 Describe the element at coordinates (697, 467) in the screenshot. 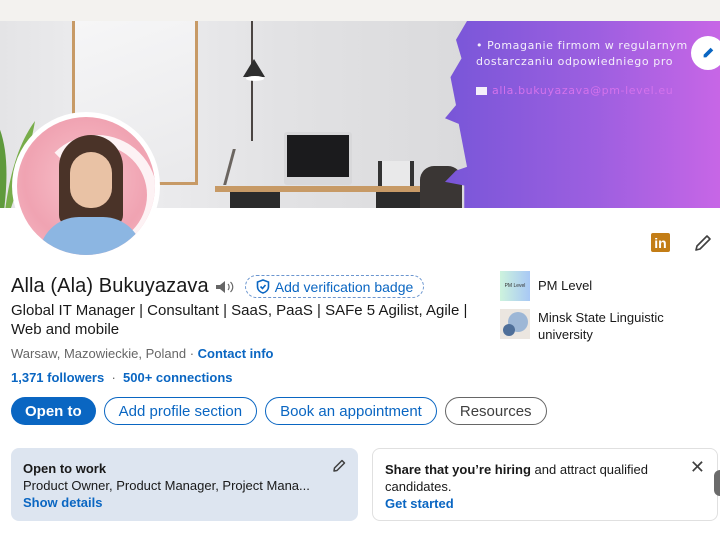

I see `close-icon: ✕` at that location.